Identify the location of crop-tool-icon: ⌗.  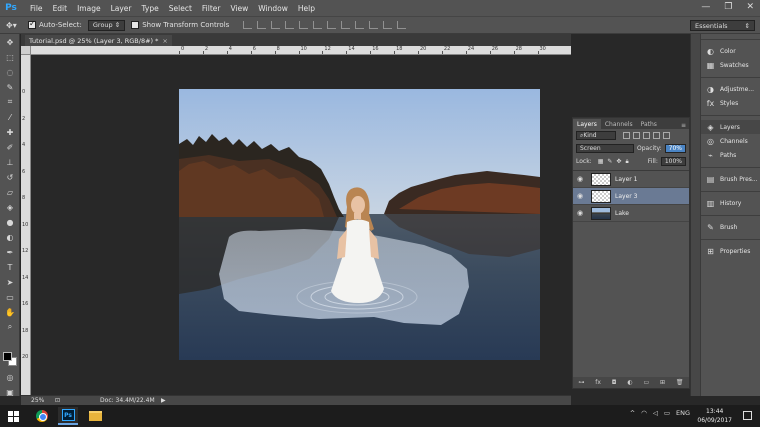
(10, 102).